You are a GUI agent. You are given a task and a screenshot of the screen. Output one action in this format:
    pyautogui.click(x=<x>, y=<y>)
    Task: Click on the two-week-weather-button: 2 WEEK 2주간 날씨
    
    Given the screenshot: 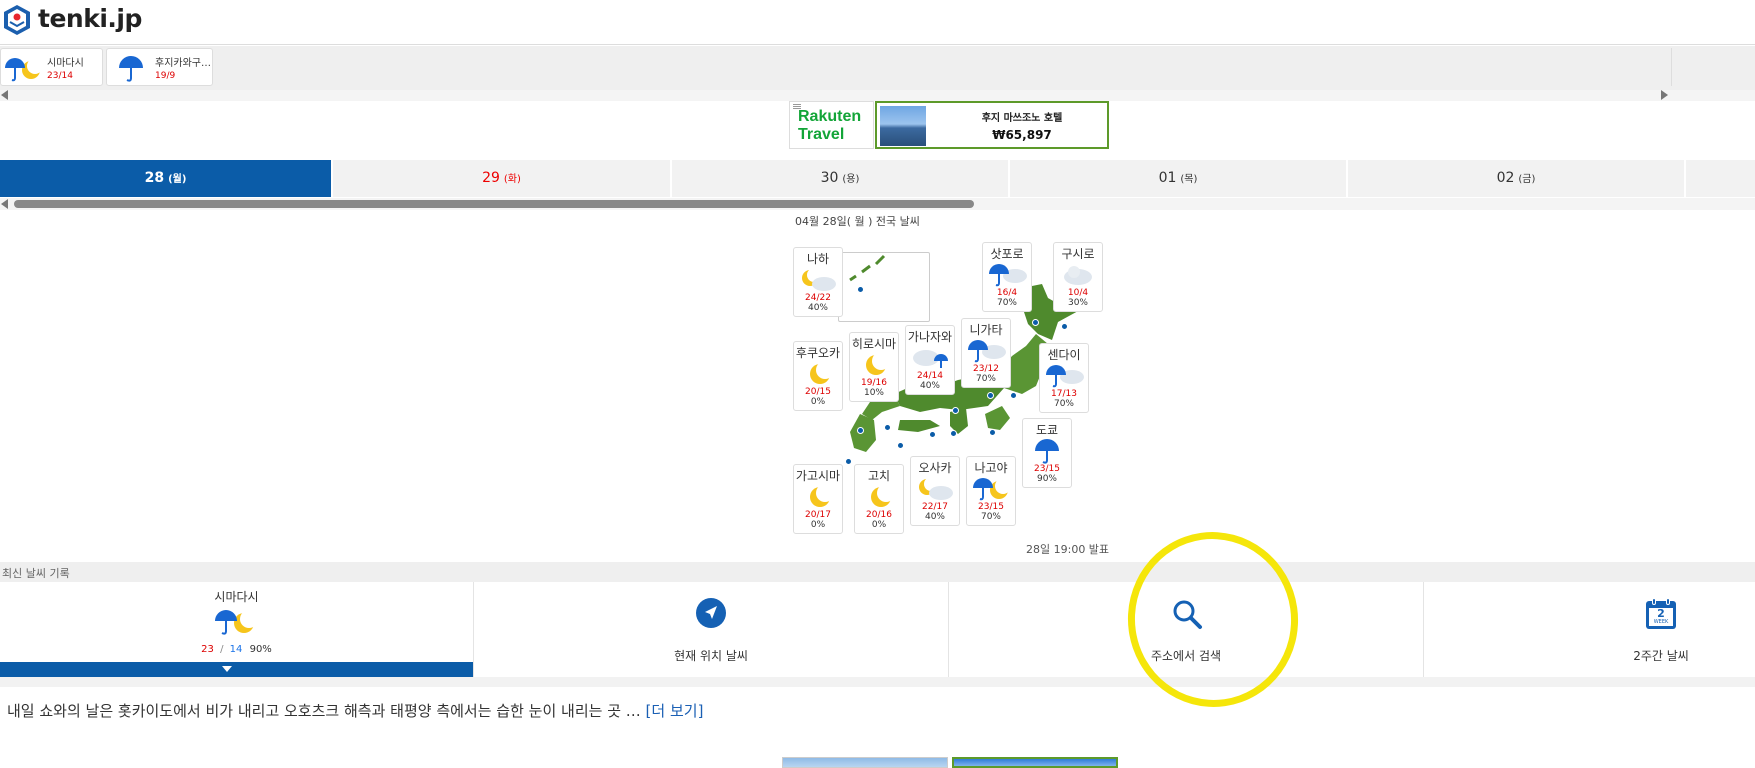 What is the action you would take?
    pyautogui.click(x=1589, y=629)
    